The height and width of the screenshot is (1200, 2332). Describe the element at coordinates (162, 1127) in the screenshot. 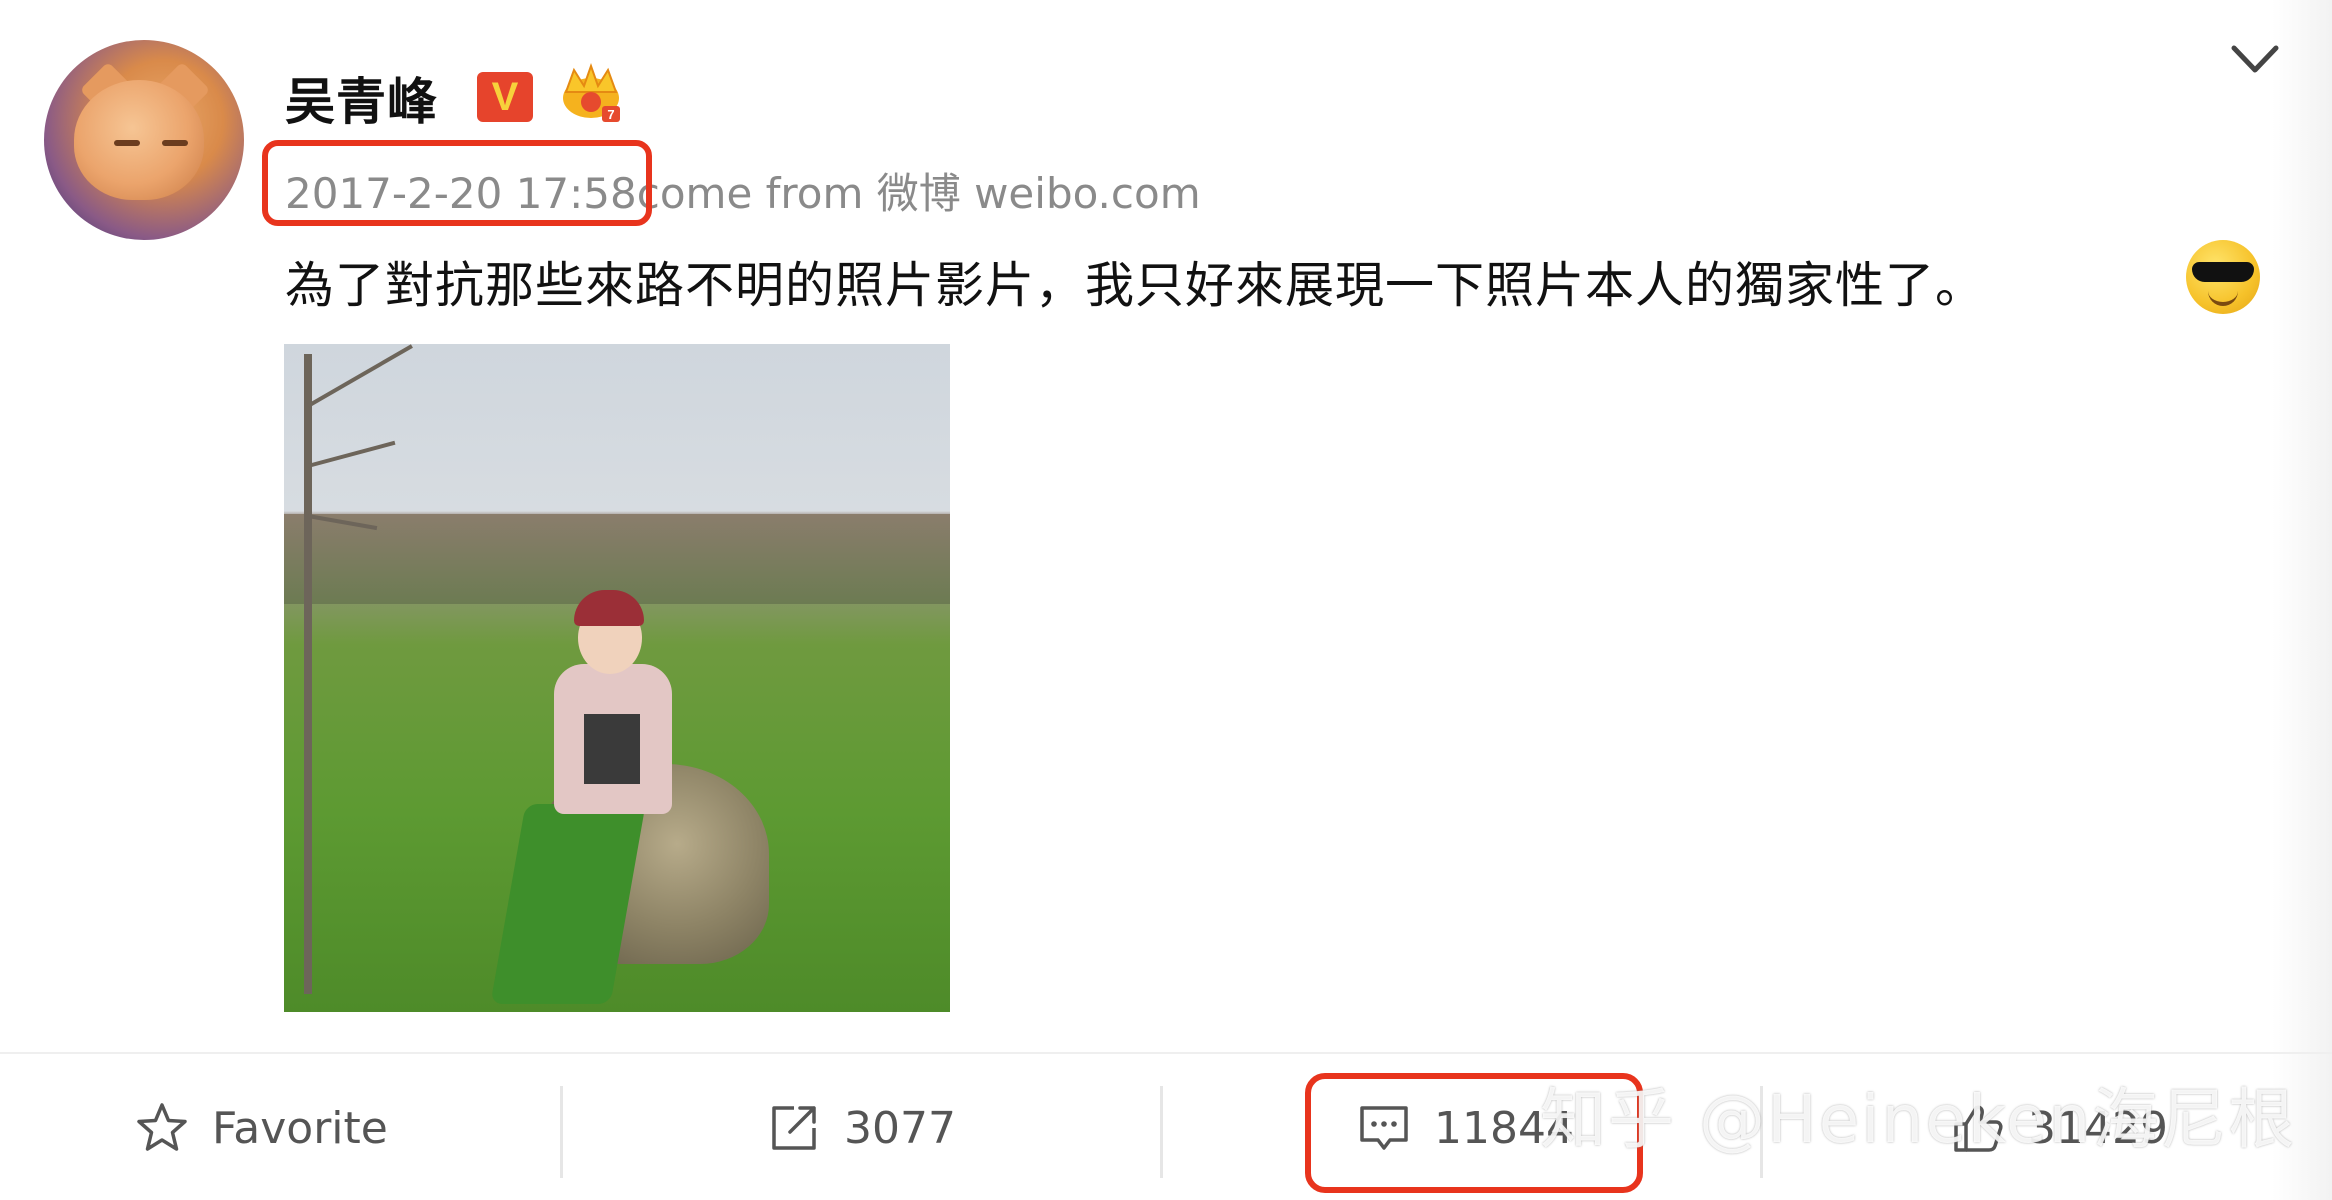

I see `star-icon` at that location.